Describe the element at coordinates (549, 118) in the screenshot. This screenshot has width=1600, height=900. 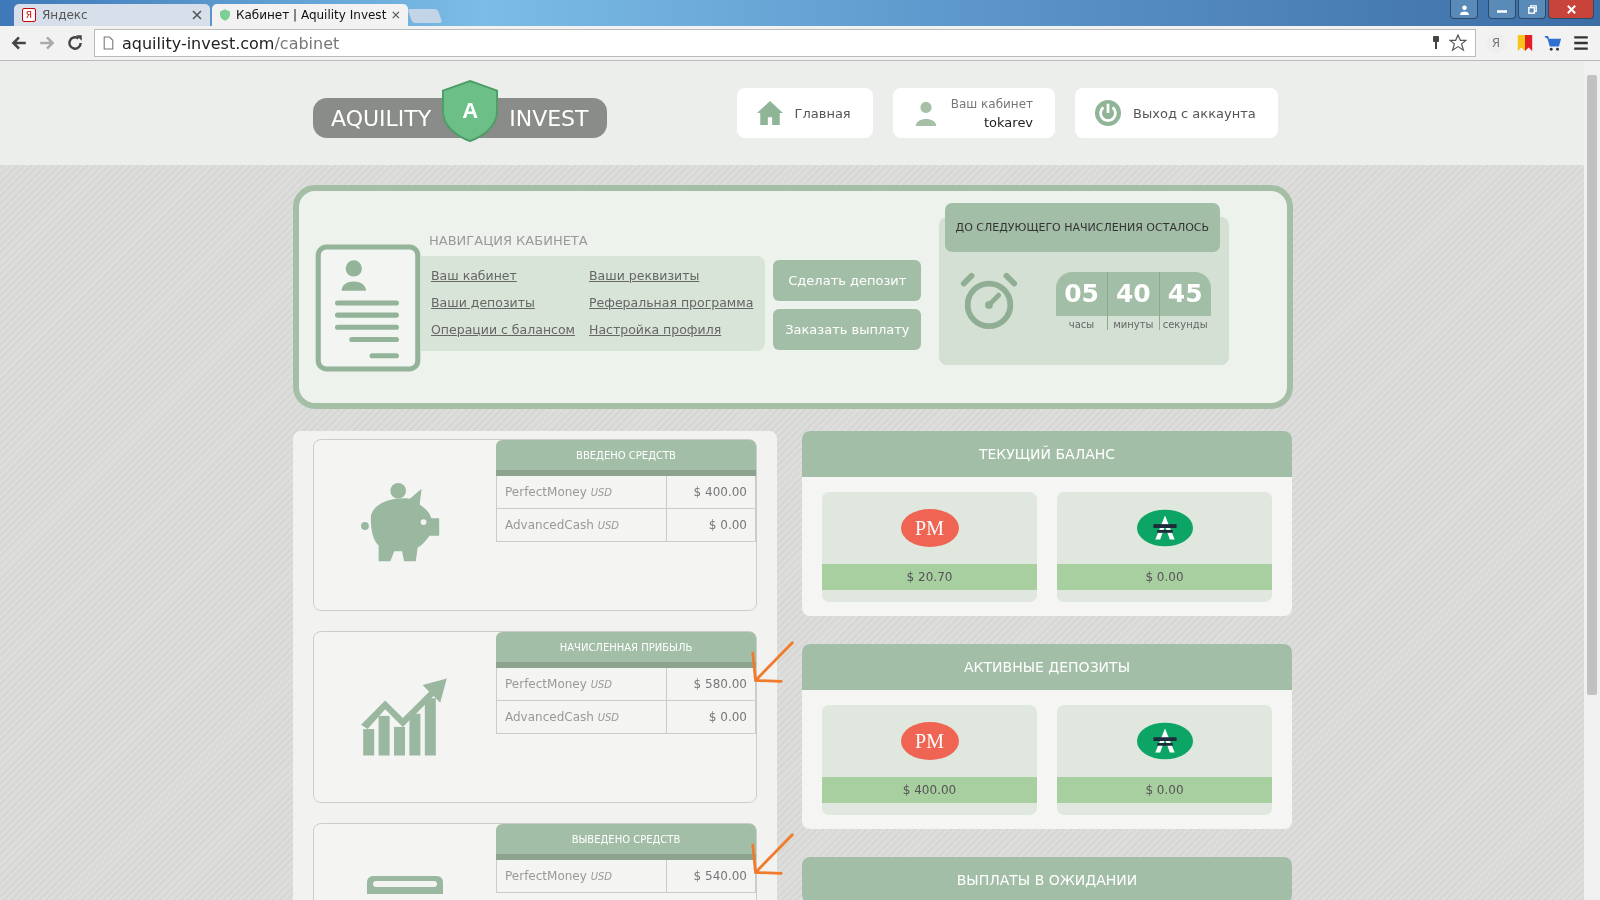
I see `logo-text: INVEST` at that location.